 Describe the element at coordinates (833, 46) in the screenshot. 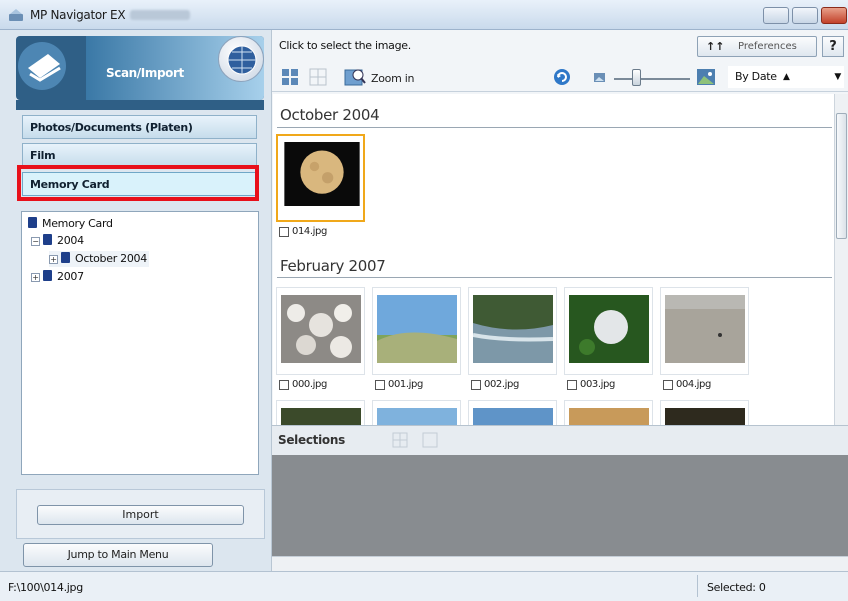

I see `help-button: ?` at that location.